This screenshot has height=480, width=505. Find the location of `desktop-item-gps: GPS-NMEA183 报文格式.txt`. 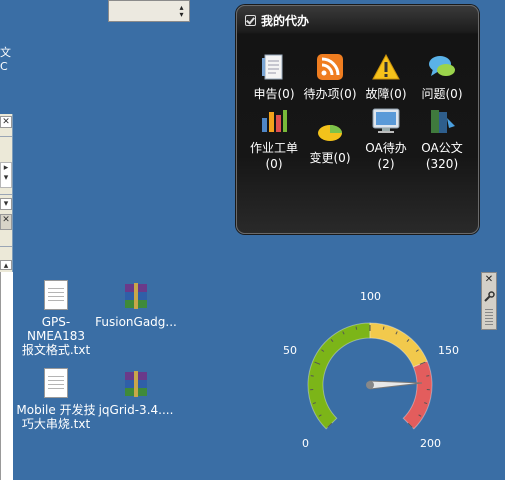

desktop-item-gps: GPS-NMEA183 报文格式.txt is located at coordinates (56, 318).